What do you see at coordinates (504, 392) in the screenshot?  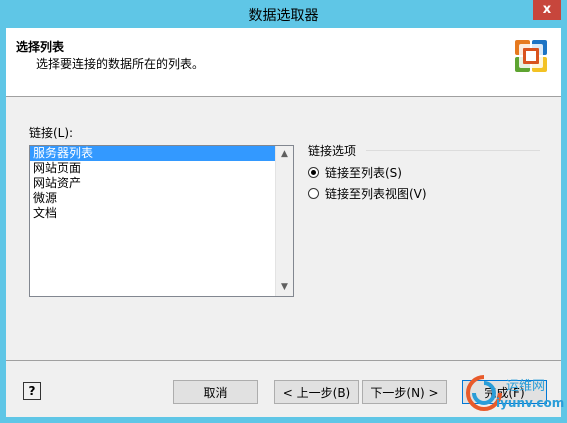 I see `finish-button: 完成(F)` at bounding box center [504, 392].